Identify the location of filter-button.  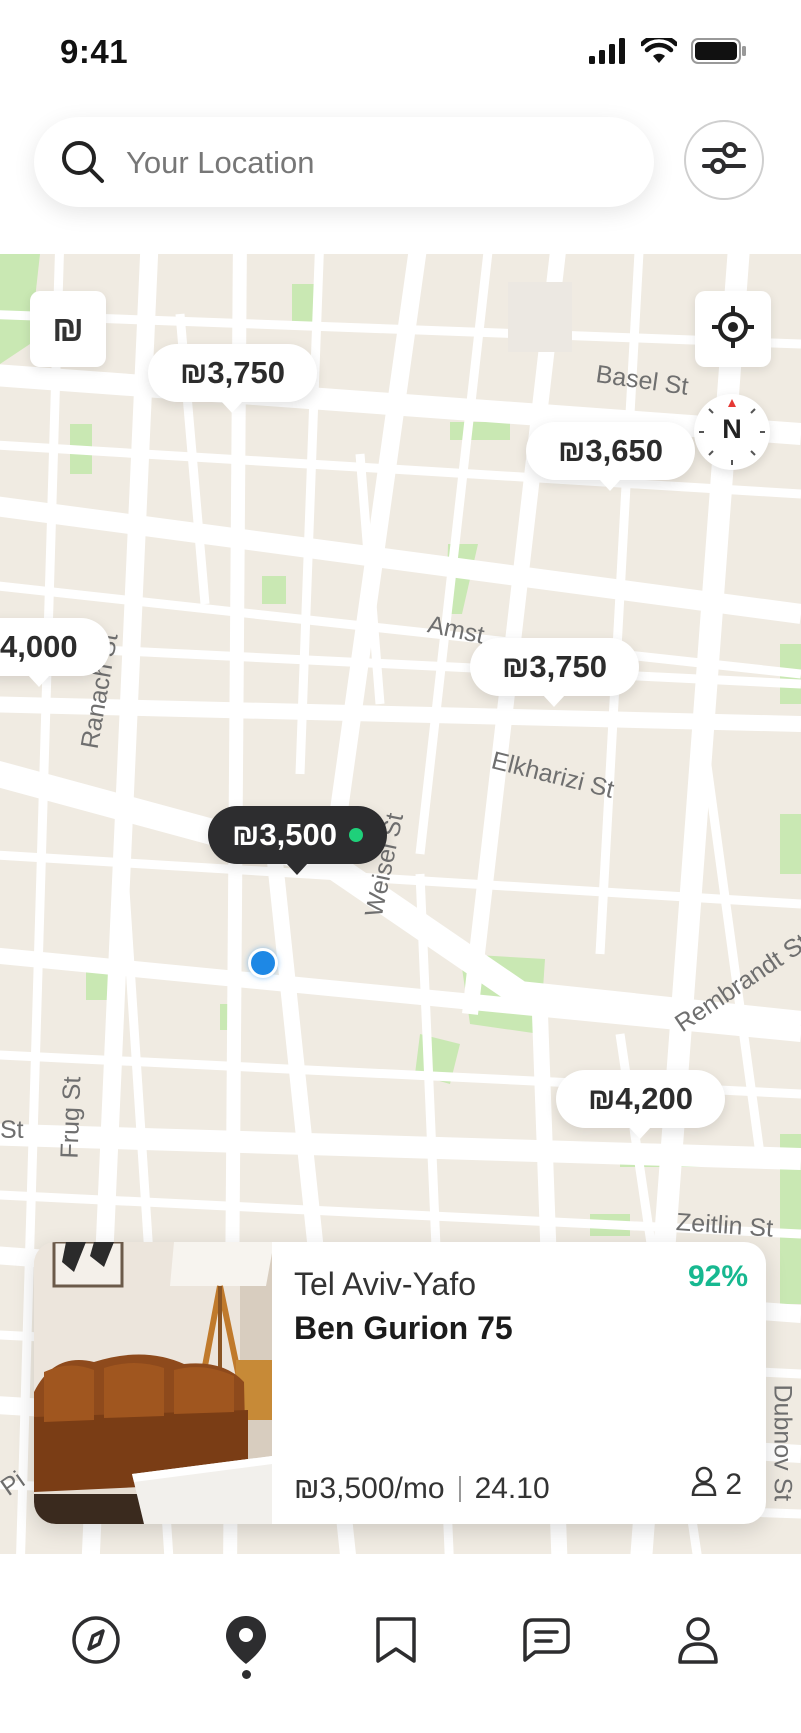
(724, 160).